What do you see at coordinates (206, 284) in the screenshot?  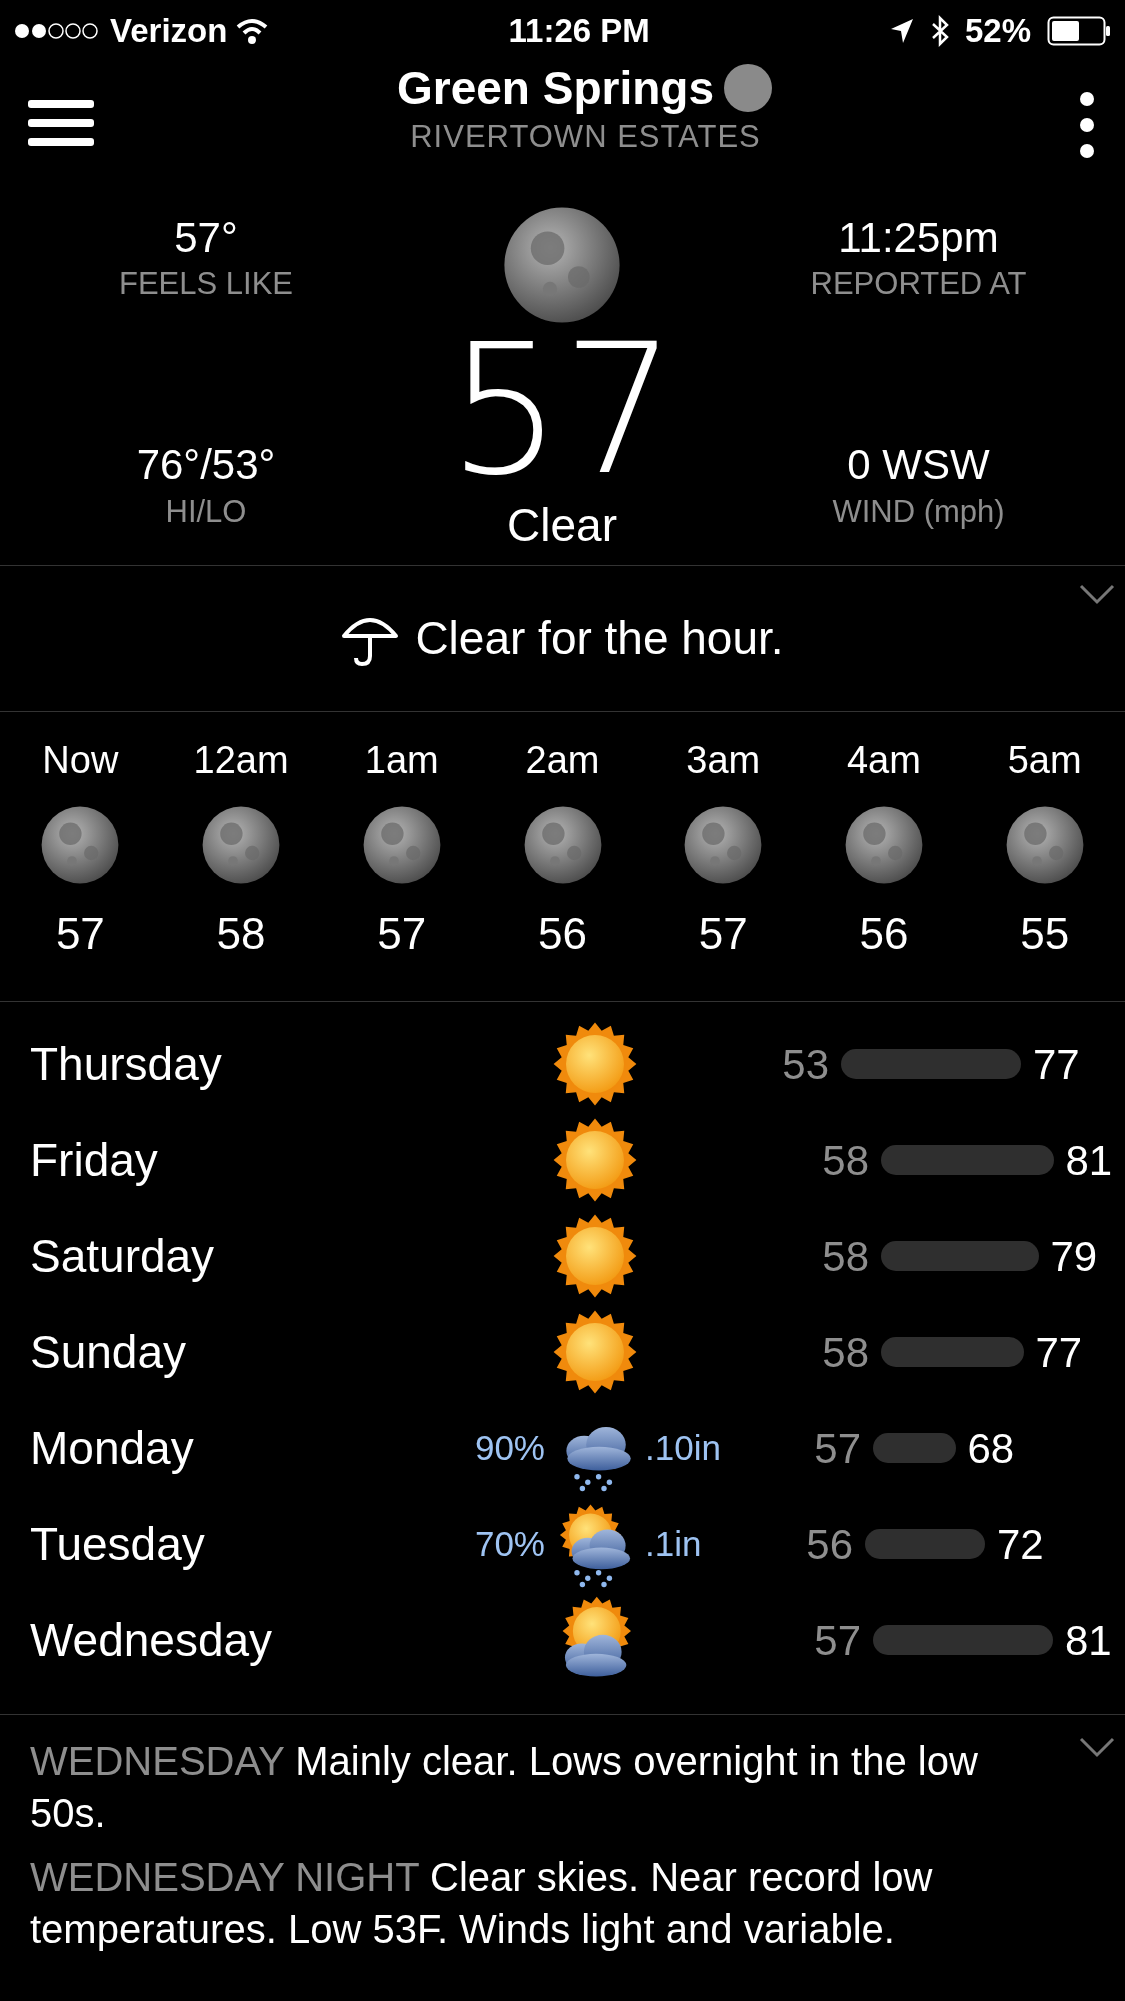 I see `feels-like-label: FEELS LIKE` at bounding box center [206, 284].